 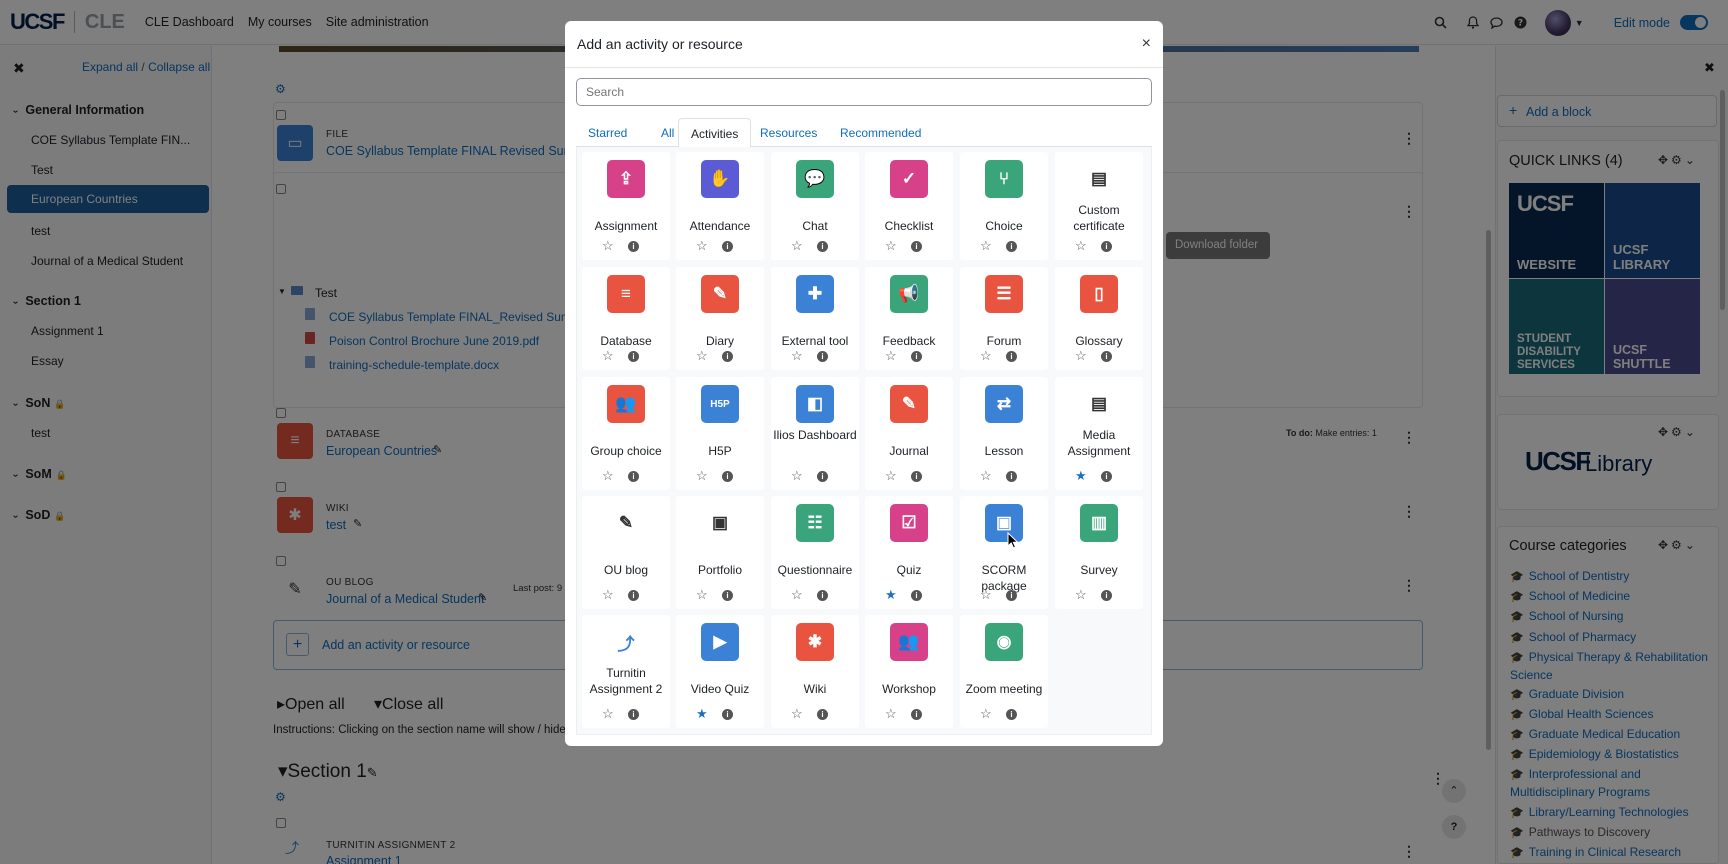 I want to click on tab-resources: Resources, so click(x=788, y=132).